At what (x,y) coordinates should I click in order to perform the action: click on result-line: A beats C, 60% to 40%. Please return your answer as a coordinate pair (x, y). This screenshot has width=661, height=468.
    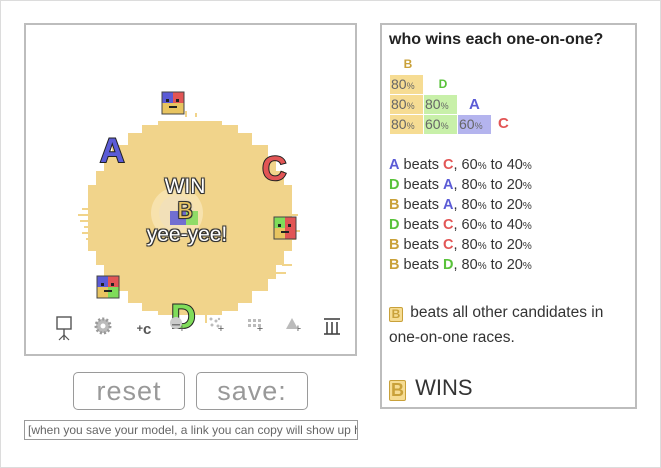
    Looking at the image, I should click on (460, 165).